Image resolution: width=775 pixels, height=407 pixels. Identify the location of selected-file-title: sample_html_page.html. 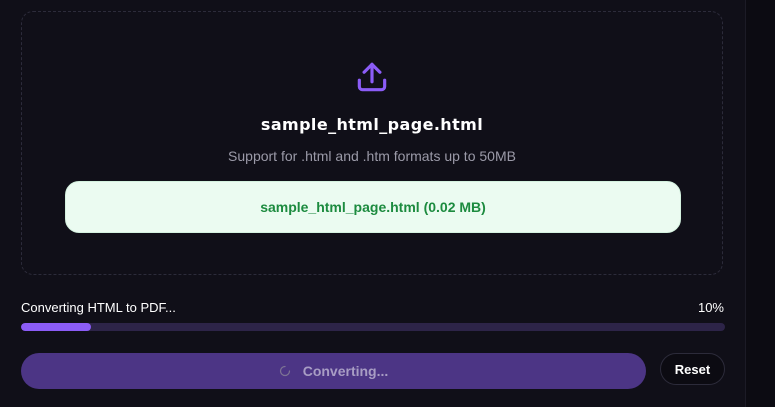
(372, 124).